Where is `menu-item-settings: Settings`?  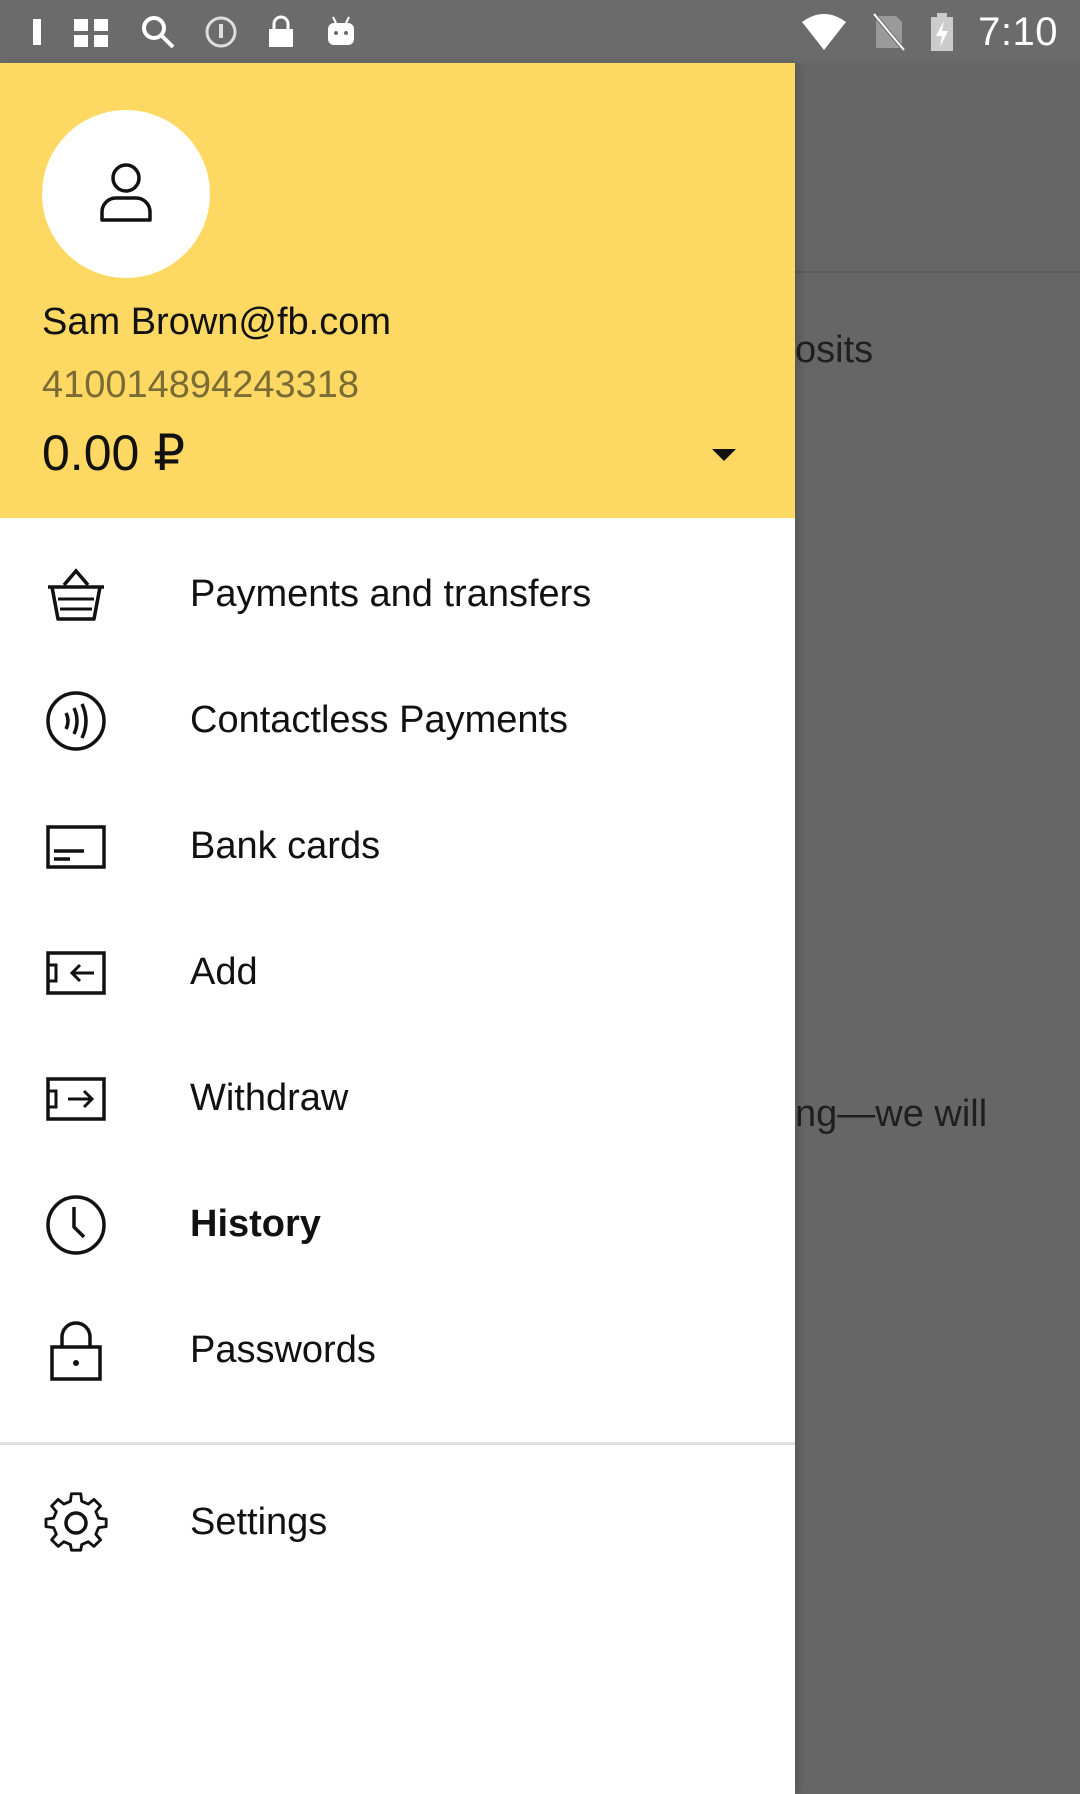 menu-item-settings: Settings is located at coordinates (397, 1526).